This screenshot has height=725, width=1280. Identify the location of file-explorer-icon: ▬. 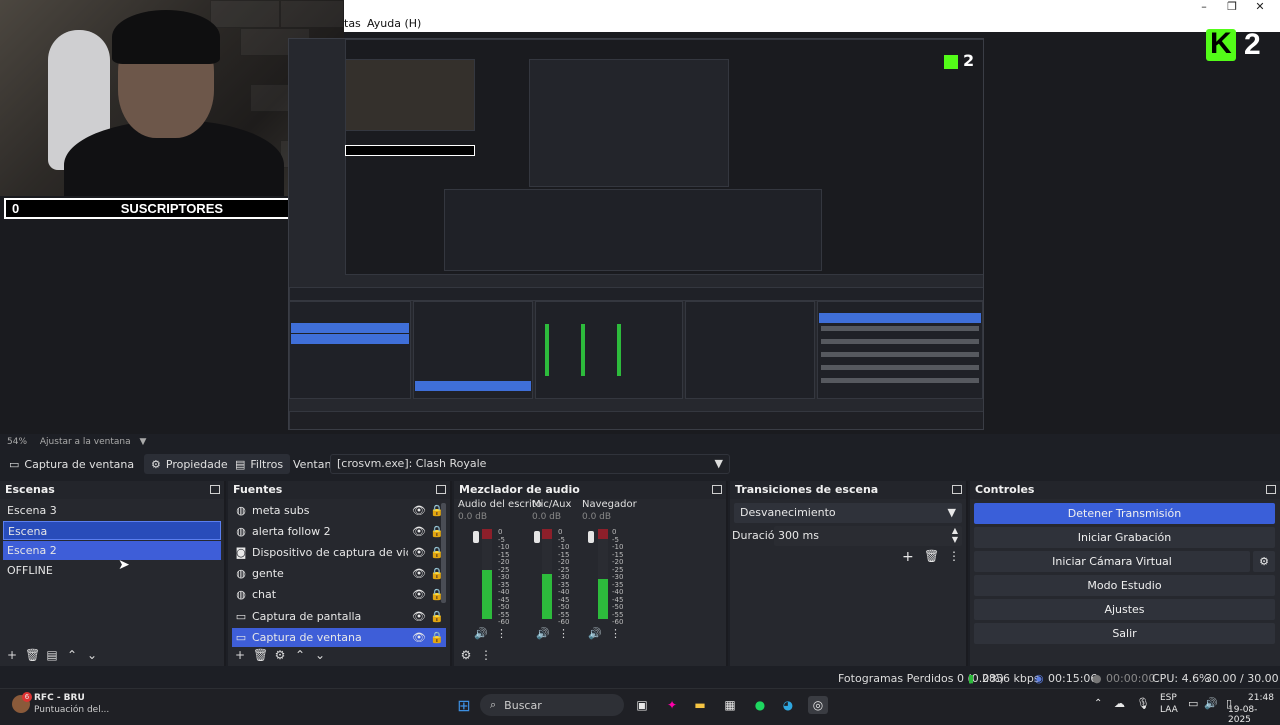
(700, 705).